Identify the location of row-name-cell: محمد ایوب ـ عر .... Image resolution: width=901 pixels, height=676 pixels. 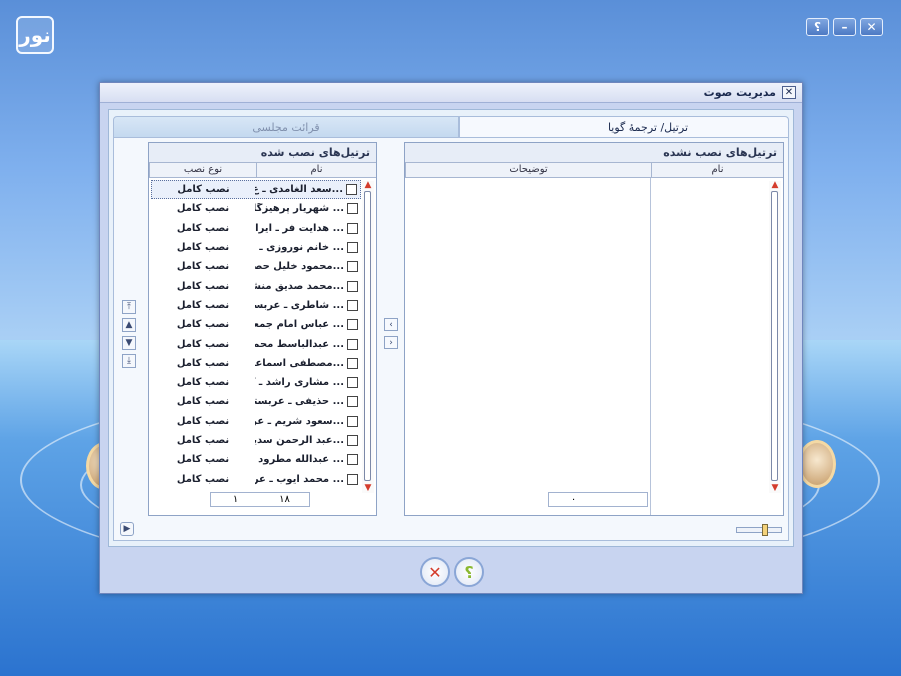
(308, 479).